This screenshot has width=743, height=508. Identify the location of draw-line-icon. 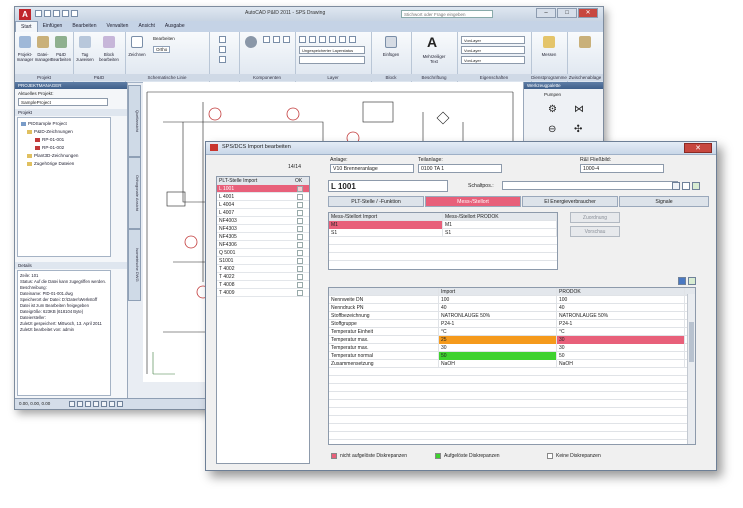
(137, 42).